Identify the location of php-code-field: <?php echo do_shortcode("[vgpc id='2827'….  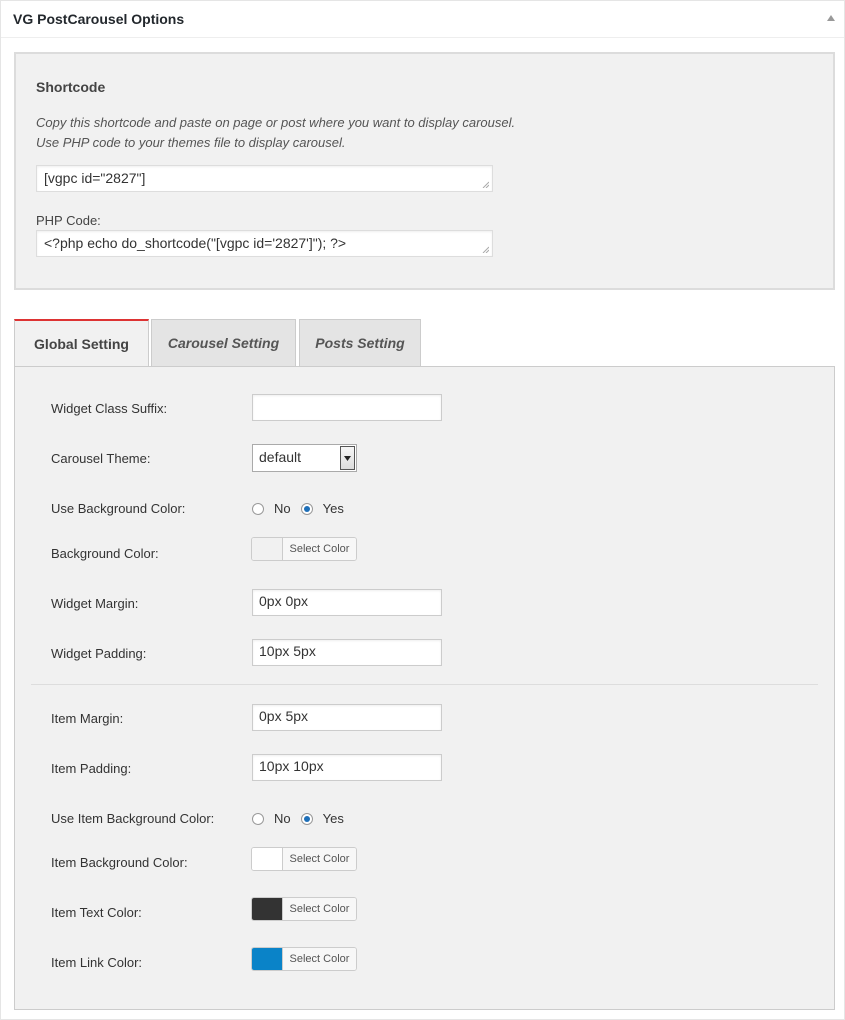
(264, 243).